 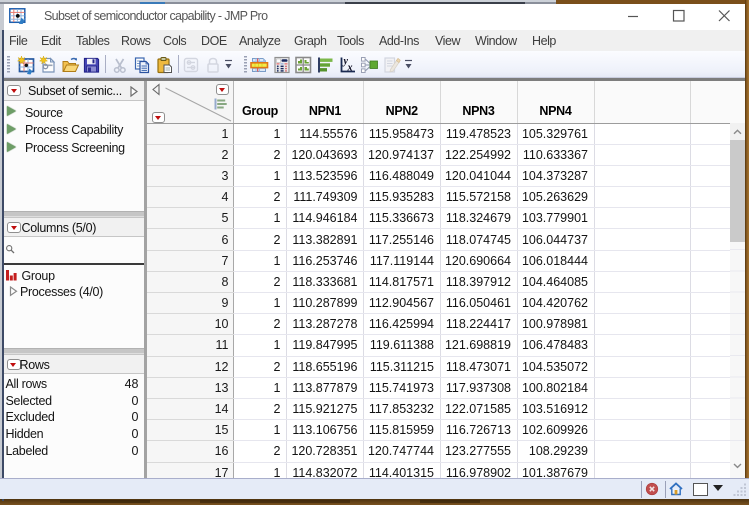 I want to click on svg-text: x, so click(x=350, y=67).